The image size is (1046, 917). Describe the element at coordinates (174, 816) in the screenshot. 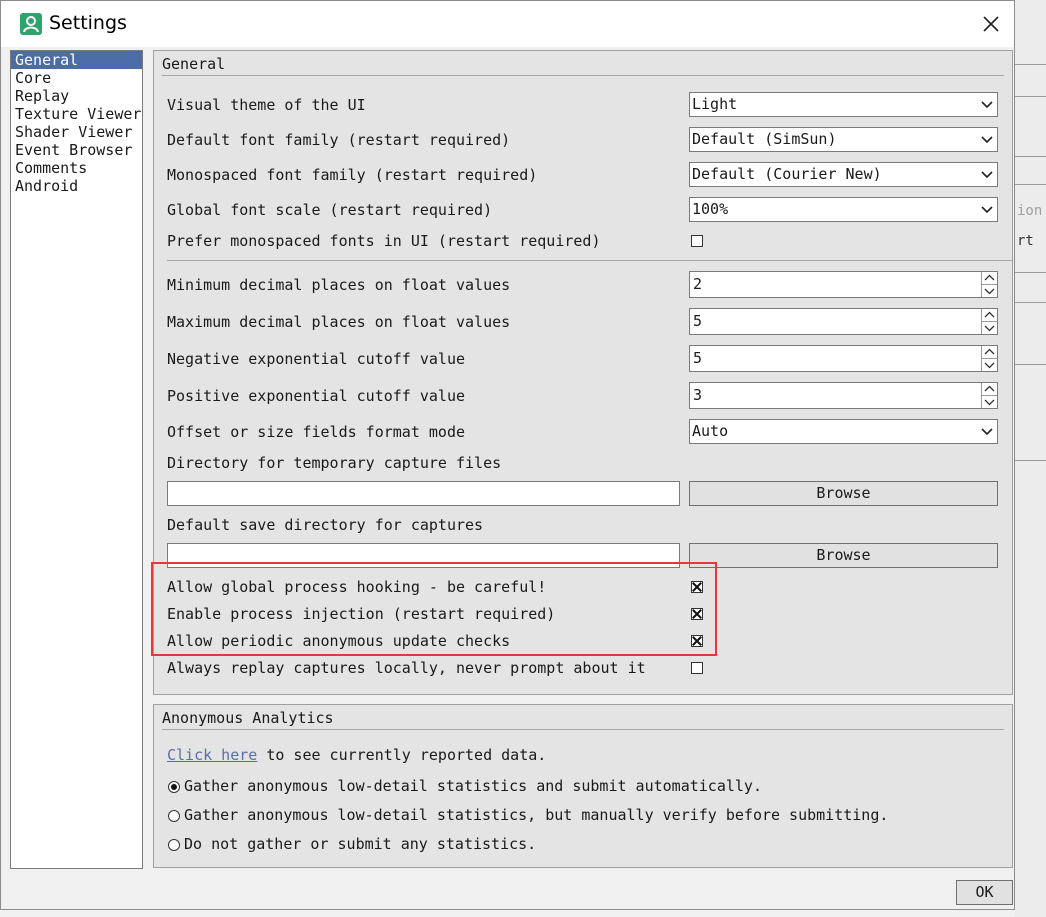

I see `analytics-manual-radio` at that location.